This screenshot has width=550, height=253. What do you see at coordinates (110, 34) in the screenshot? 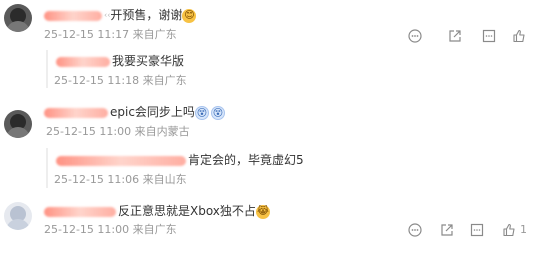
I see `comment-meta: 25-12-15 11:17 来自广东` at bounding box center [110, 34].